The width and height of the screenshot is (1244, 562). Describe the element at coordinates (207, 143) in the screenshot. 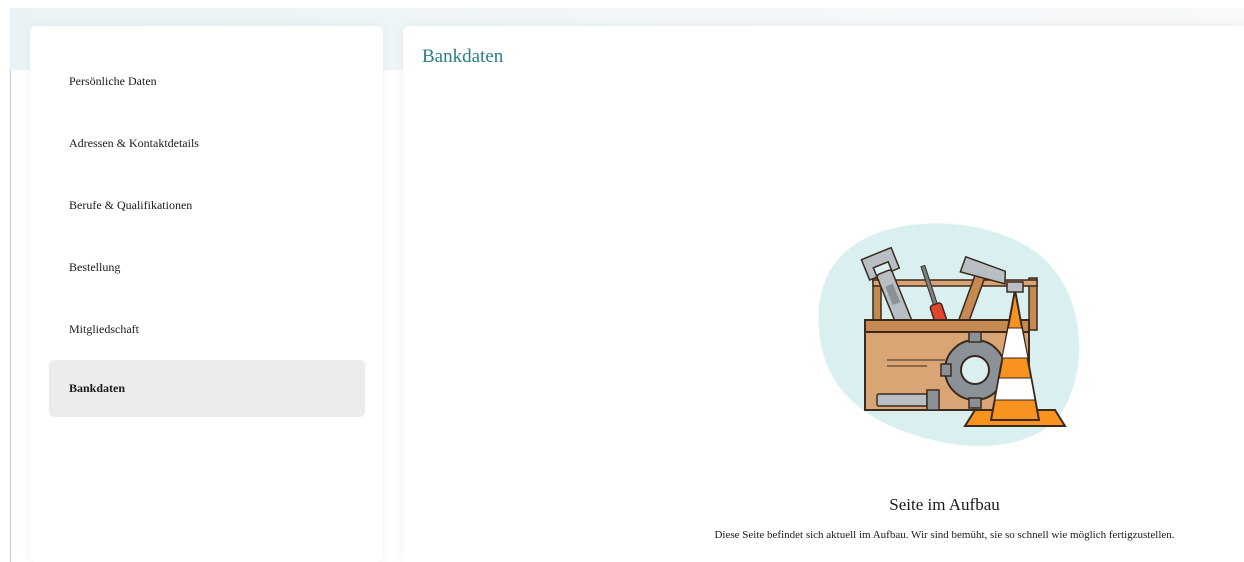

I see `sidebar-item-adressen-kontaktdetails: Adressen & Kontaktdetails` at that location.